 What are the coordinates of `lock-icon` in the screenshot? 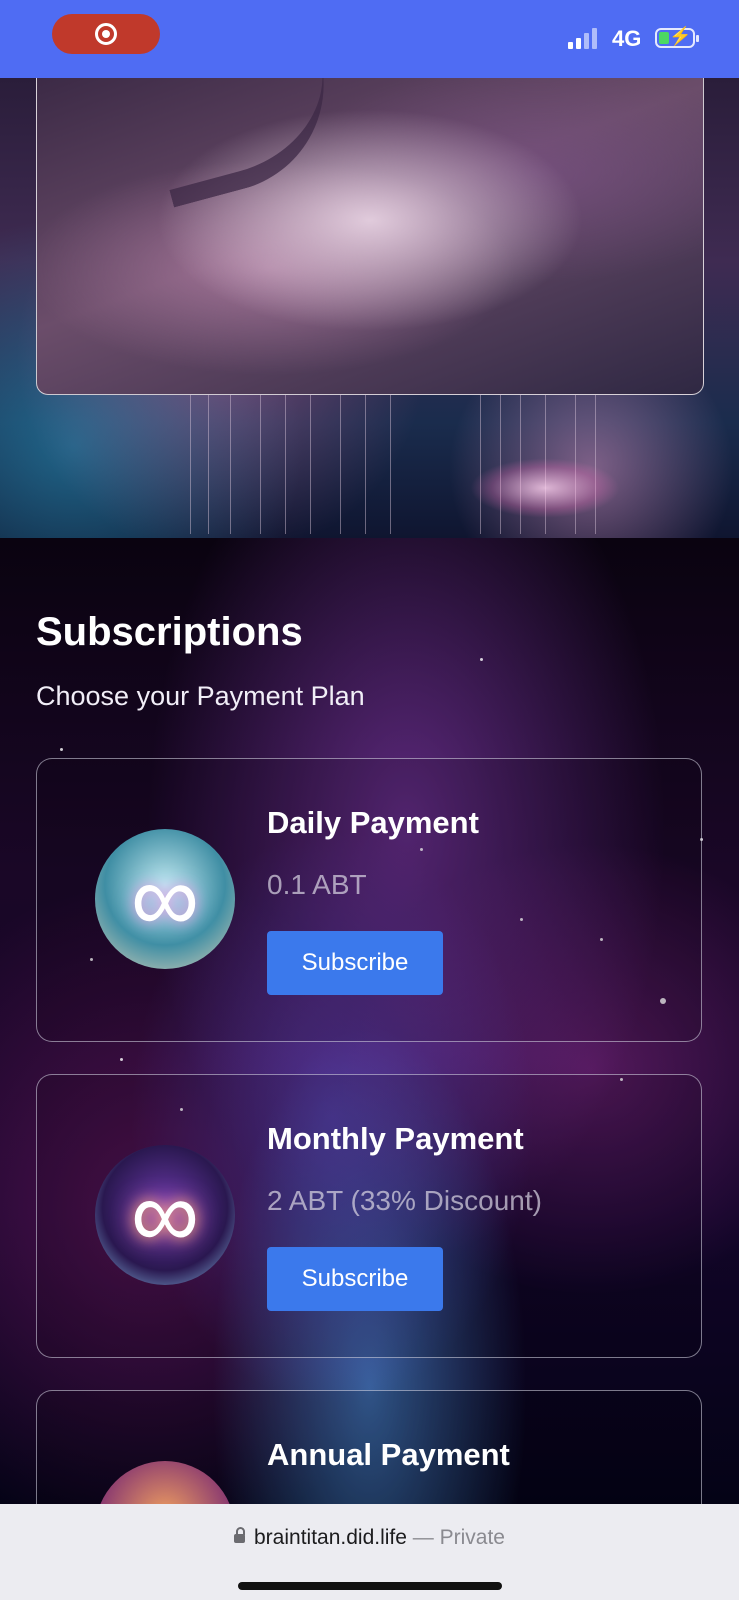 It's located at (239, 1535).